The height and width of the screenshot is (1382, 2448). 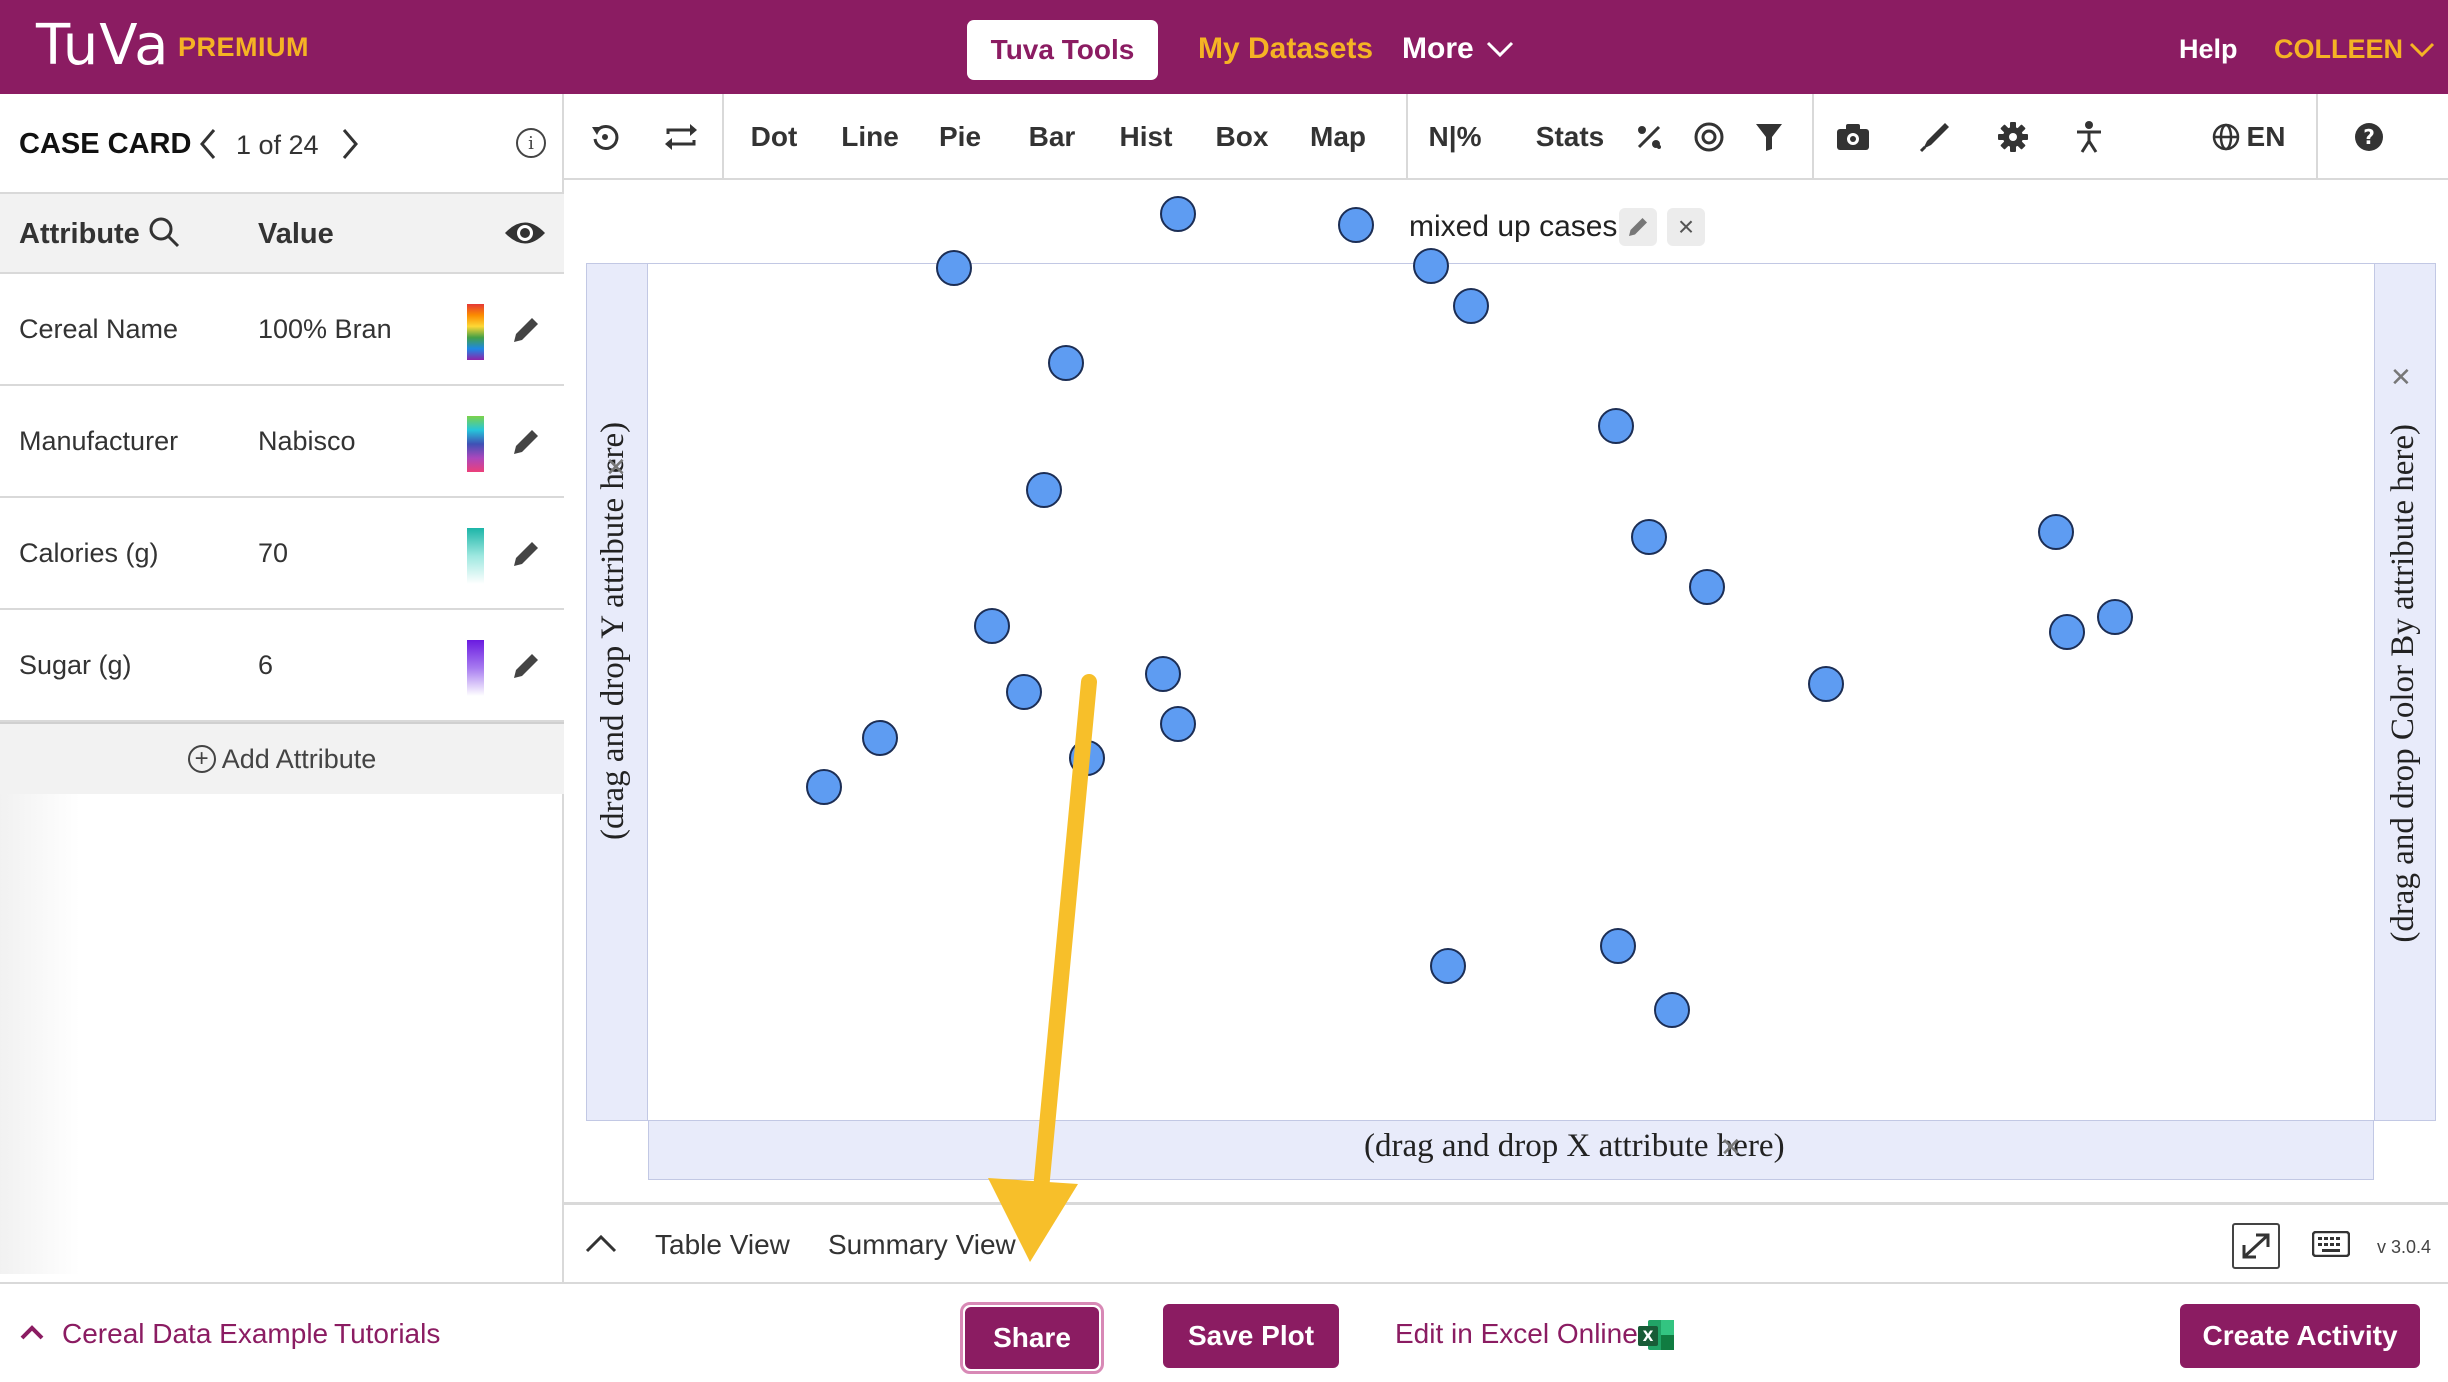 I want to click on percent-icon, so click(x=1649, y=137).